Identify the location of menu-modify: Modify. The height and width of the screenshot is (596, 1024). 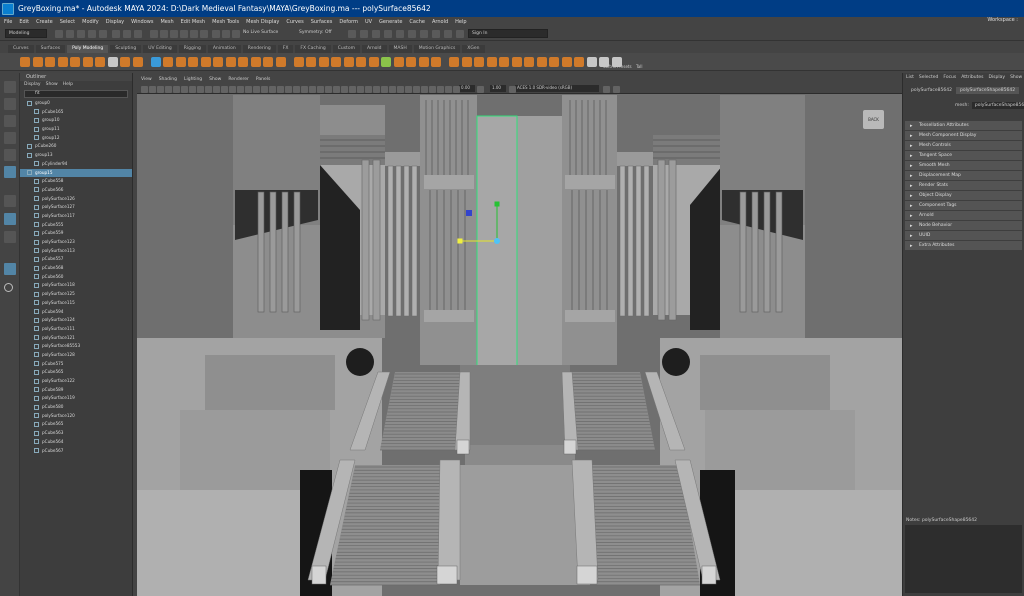
(90, 22).